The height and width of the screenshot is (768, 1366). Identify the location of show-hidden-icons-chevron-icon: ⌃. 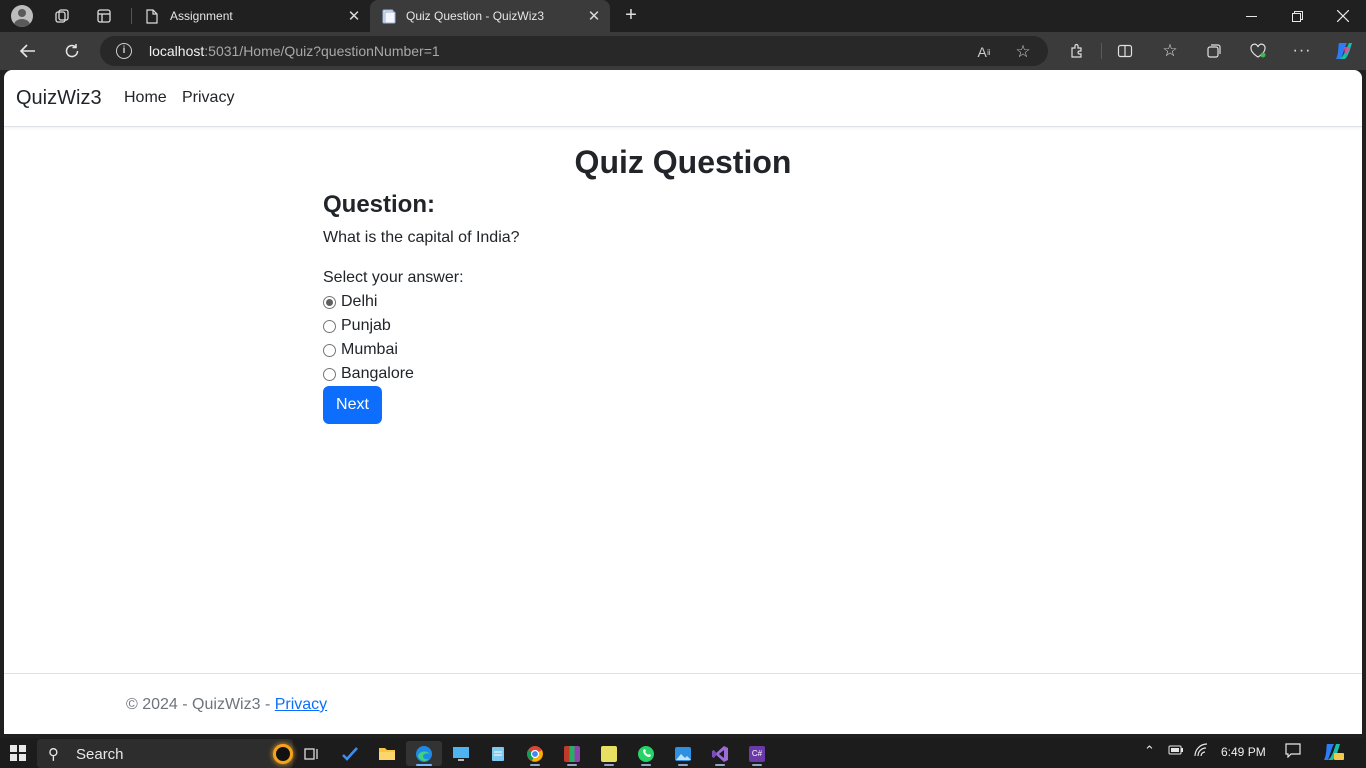
(1149, 751).